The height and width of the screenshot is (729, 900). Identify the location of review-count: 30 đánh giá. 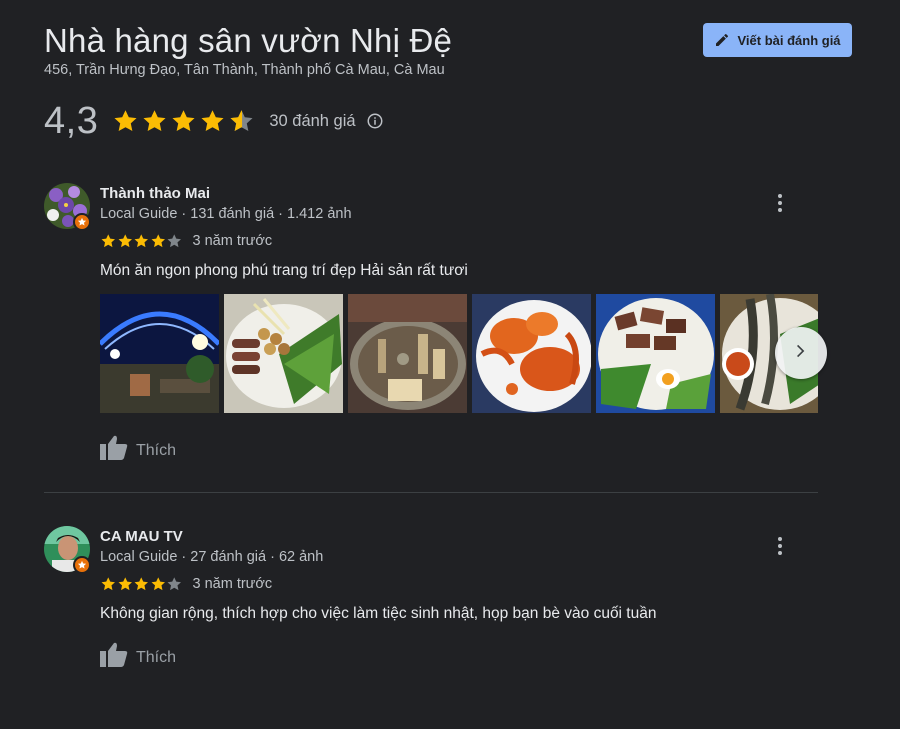
(312, 121).